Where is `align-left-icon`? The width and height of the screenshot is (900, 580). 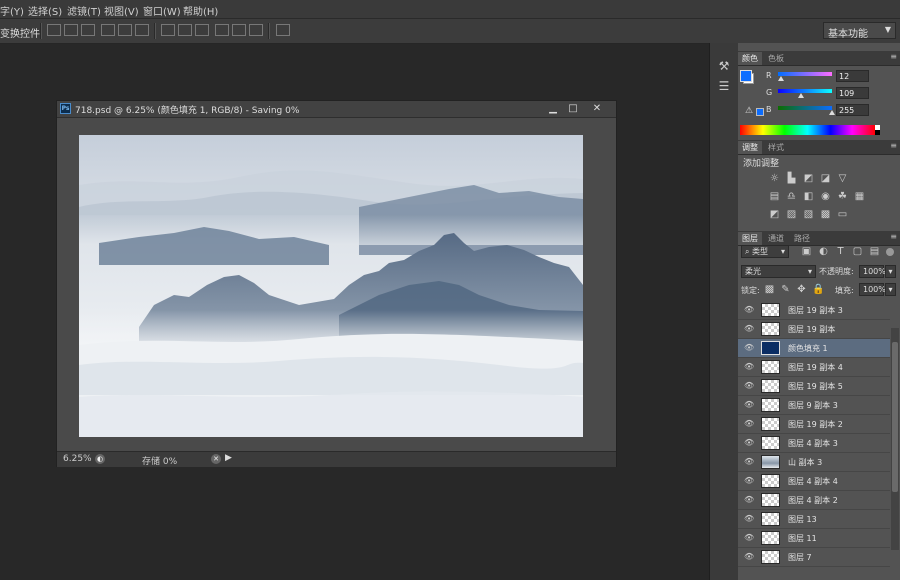 align-left-icon is located at coordinates (108, 30).